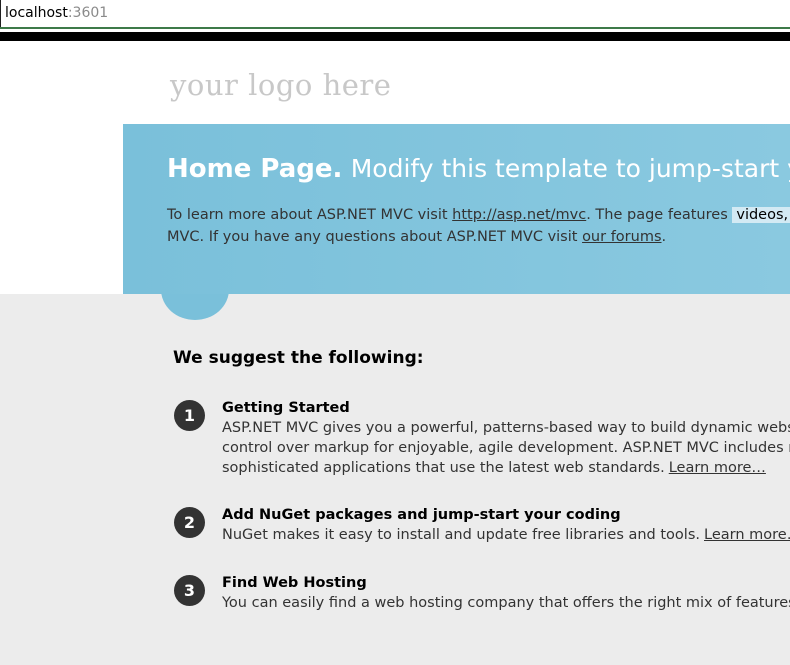  Describe the element at coordinates (88, 13) in the screenshot. I see `address-port: :3601` at that location.